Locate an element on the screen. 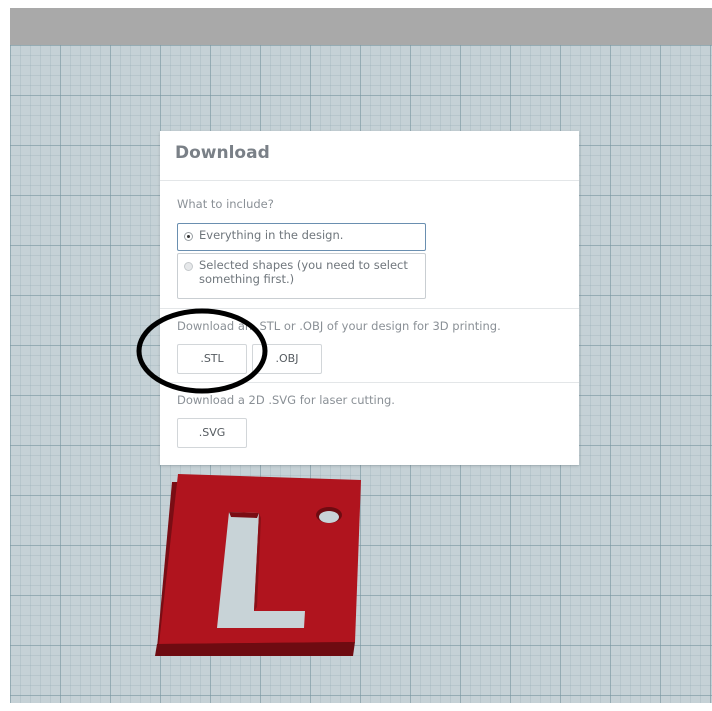 The height and width of the screenshot is (711, 712). dialog-title: Download is located at coordinates (222, 153).